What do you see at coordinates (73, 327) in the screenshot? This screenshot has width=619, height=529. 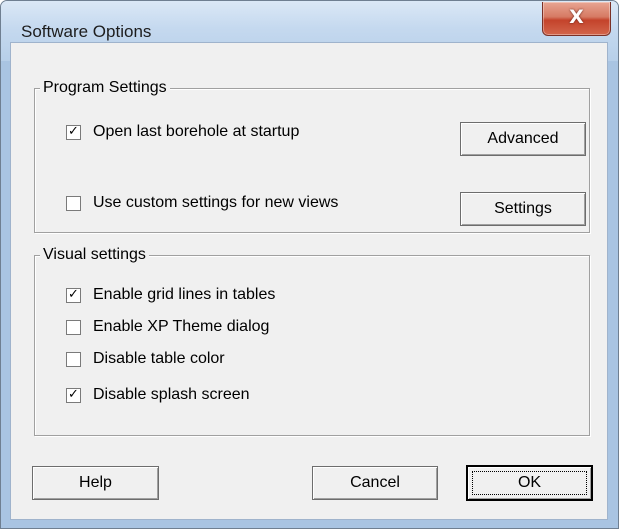 I see `xp-theme-box` at bounding box center [73, 327].